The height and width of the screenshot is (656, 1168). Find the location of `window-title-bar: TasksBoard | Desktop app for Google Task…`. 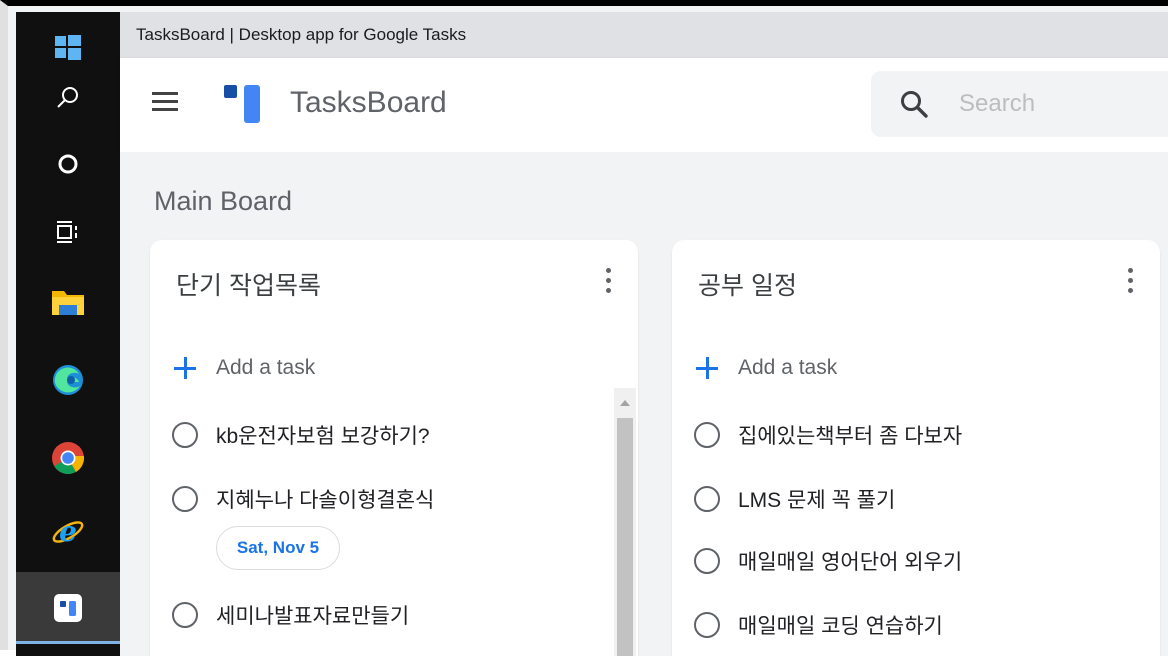

window-title-bar: TasksBoard | Desktop app for Google Task… is located at coordinates (644, 35).